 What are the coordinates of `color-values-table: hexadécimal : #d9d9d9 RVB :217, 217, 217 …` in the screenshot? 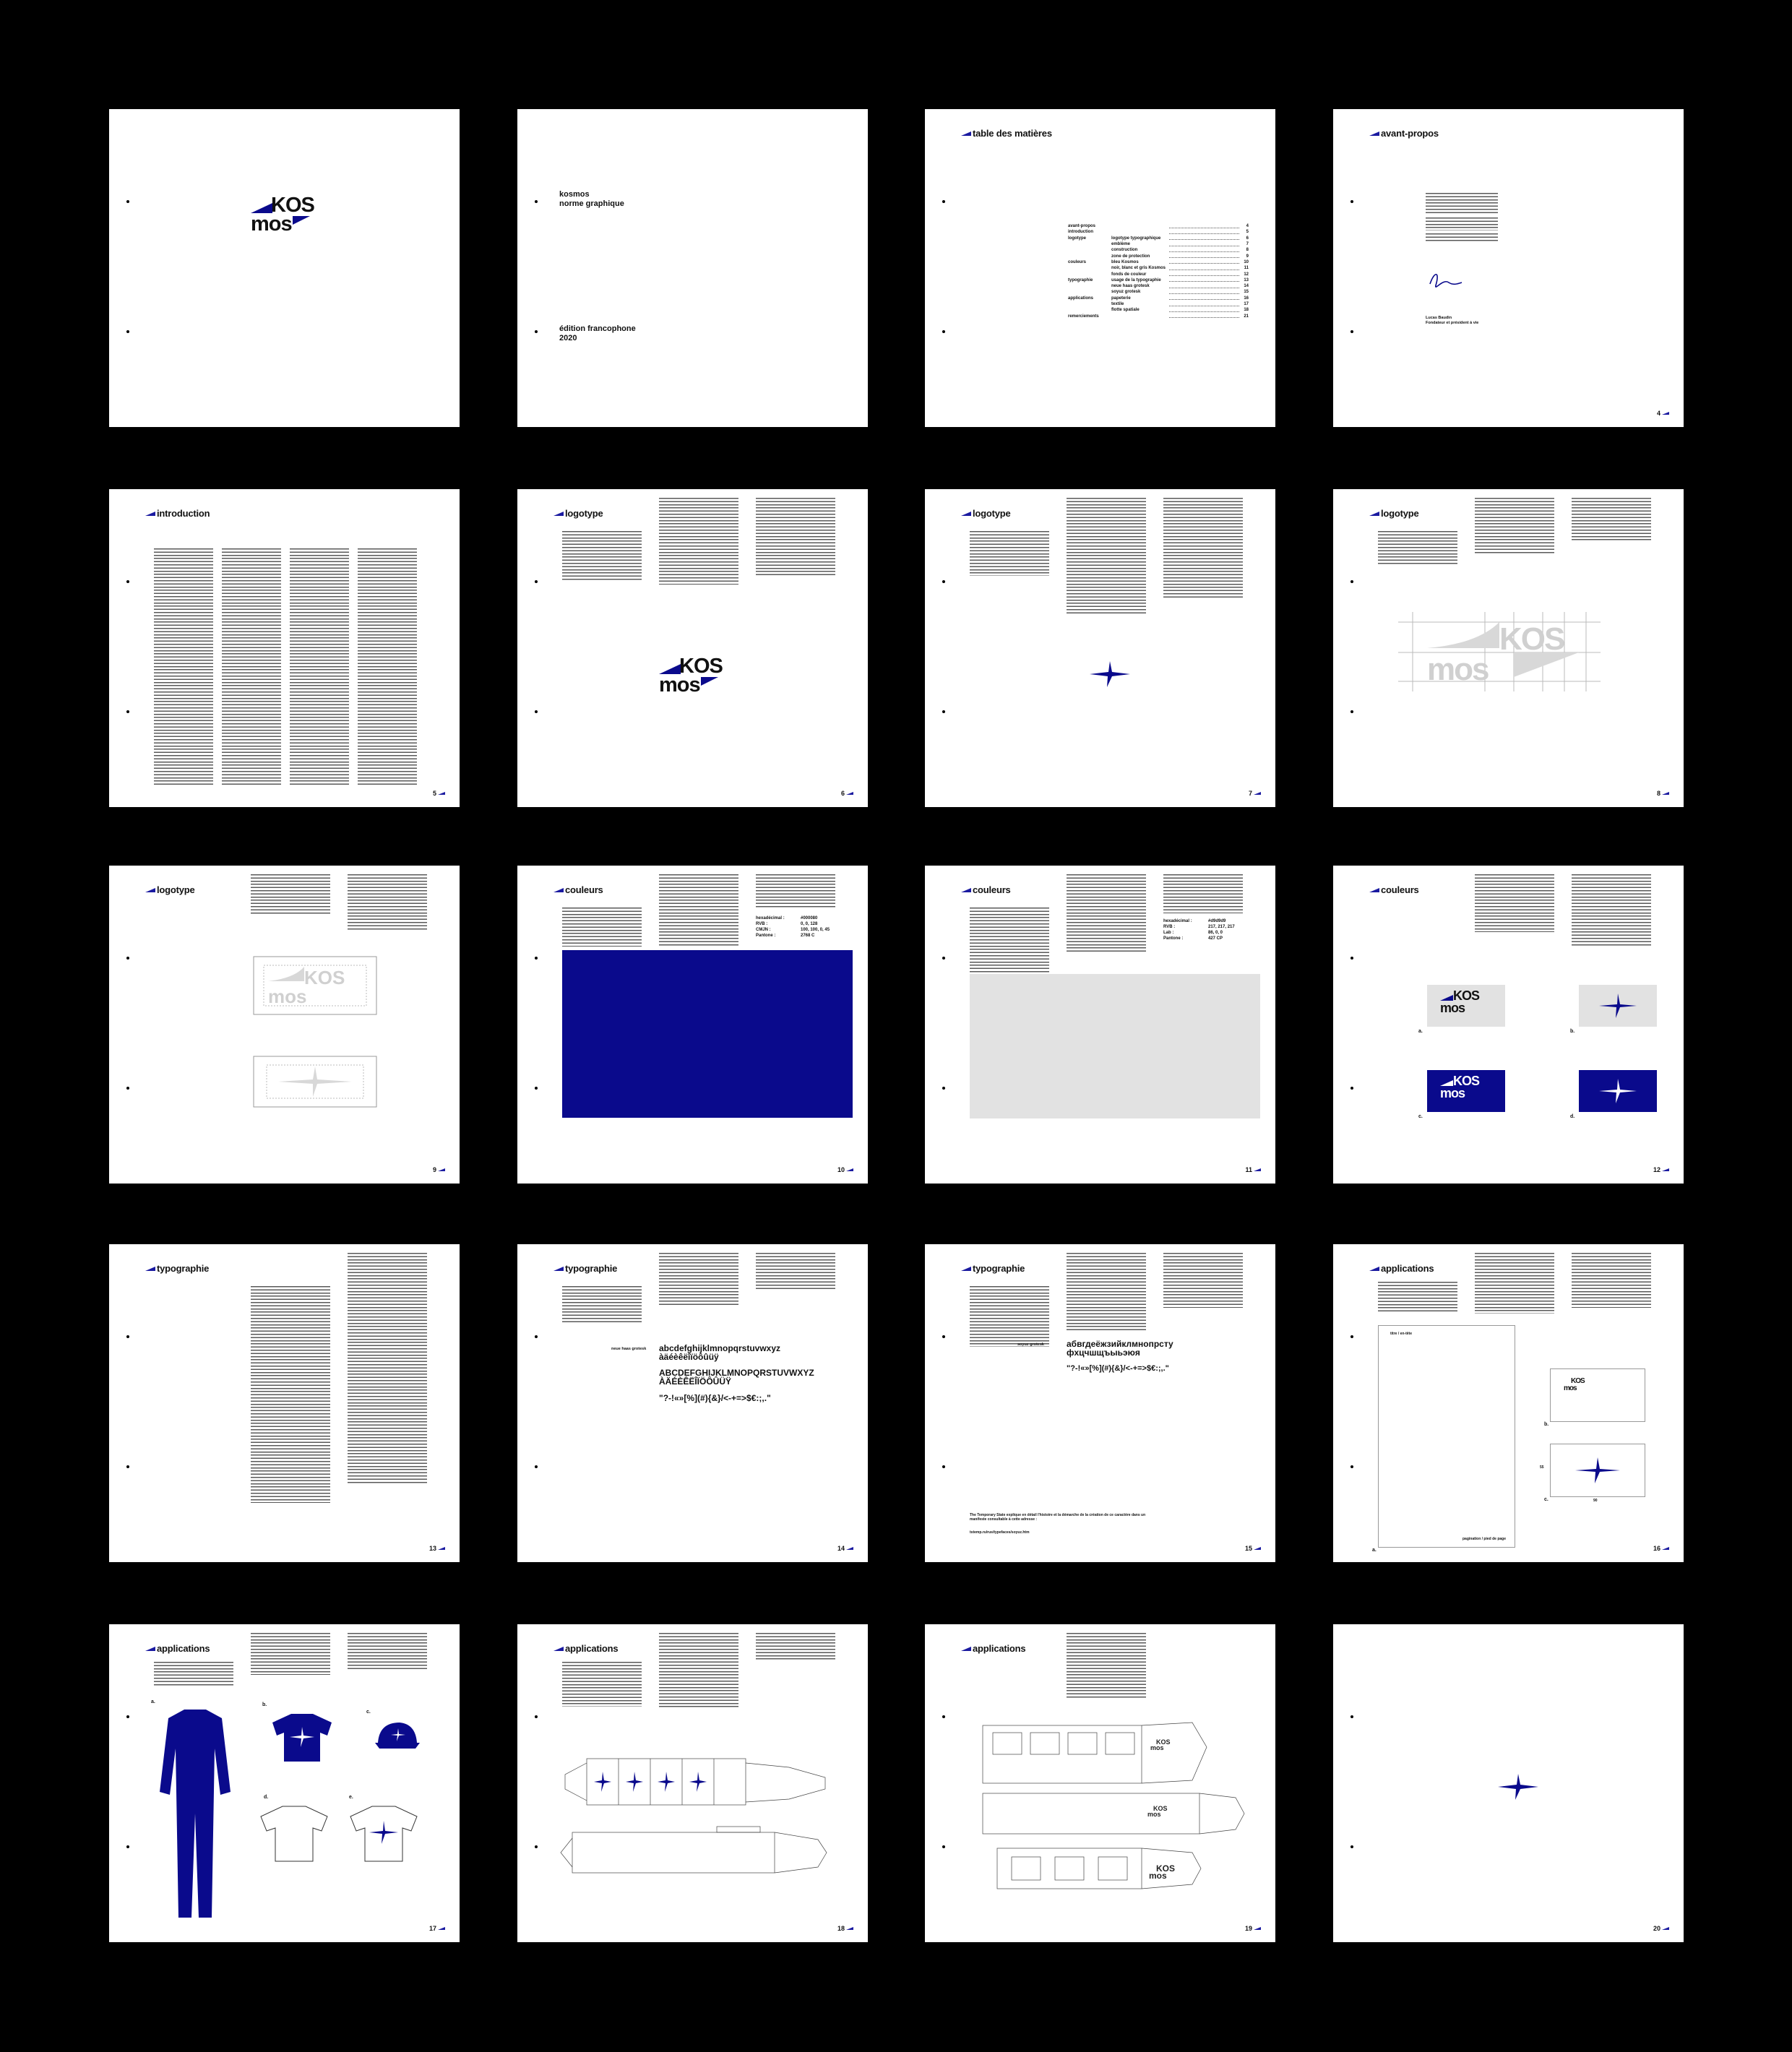 It's located at (1199, 930).